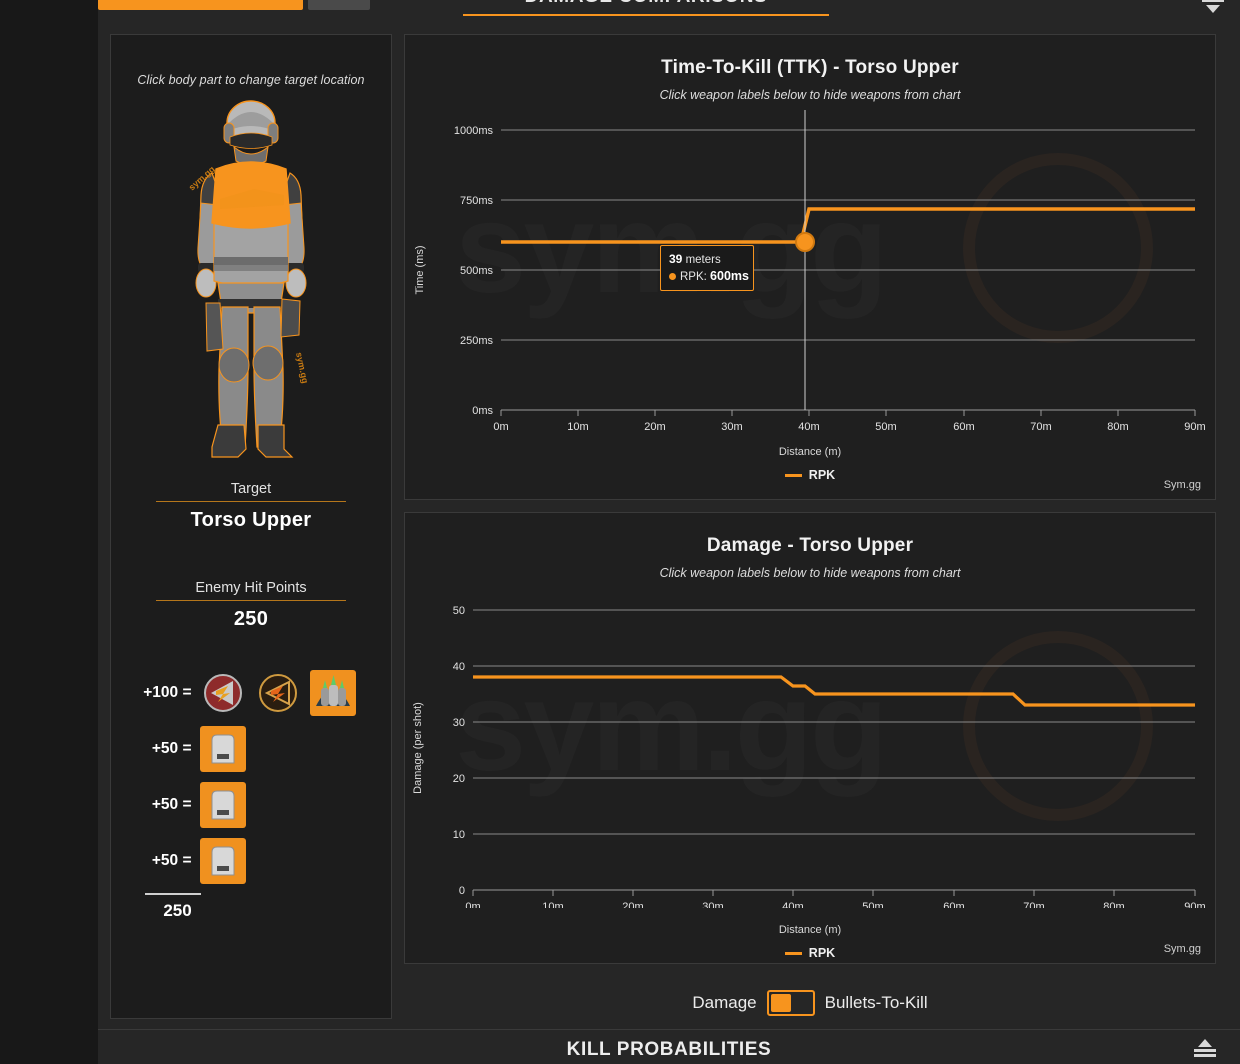 The width and height of the screenshot is (1240, 1064). Describe the element at coordinates (810, 67) in the screenshot. I see `ttk-chart-title: Time-To-Kill (TTK) - Torso Upper` at that location.